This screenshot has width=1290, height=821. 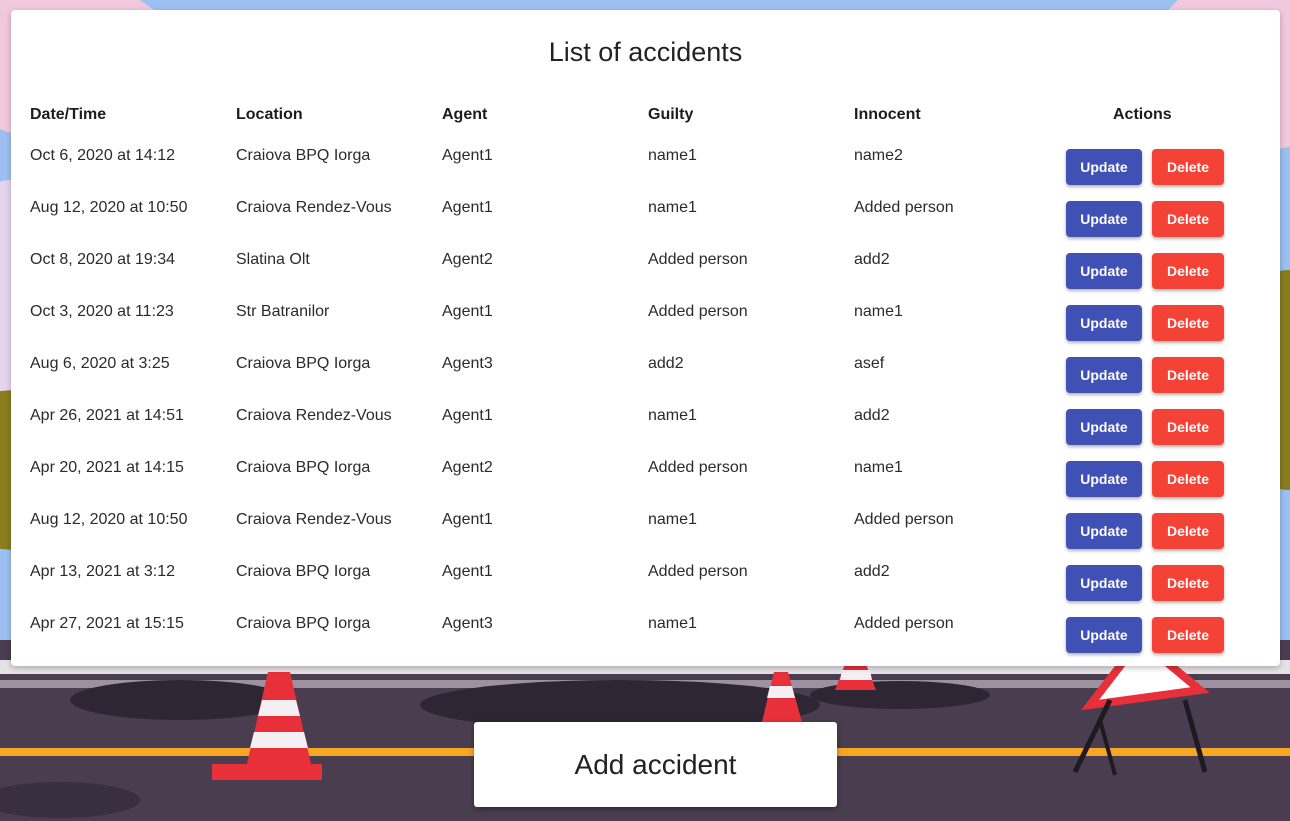 What do you see at coordinates (269, 114) in the screenshot?
I see `header-location: Location` at bounding box center [269, 114].